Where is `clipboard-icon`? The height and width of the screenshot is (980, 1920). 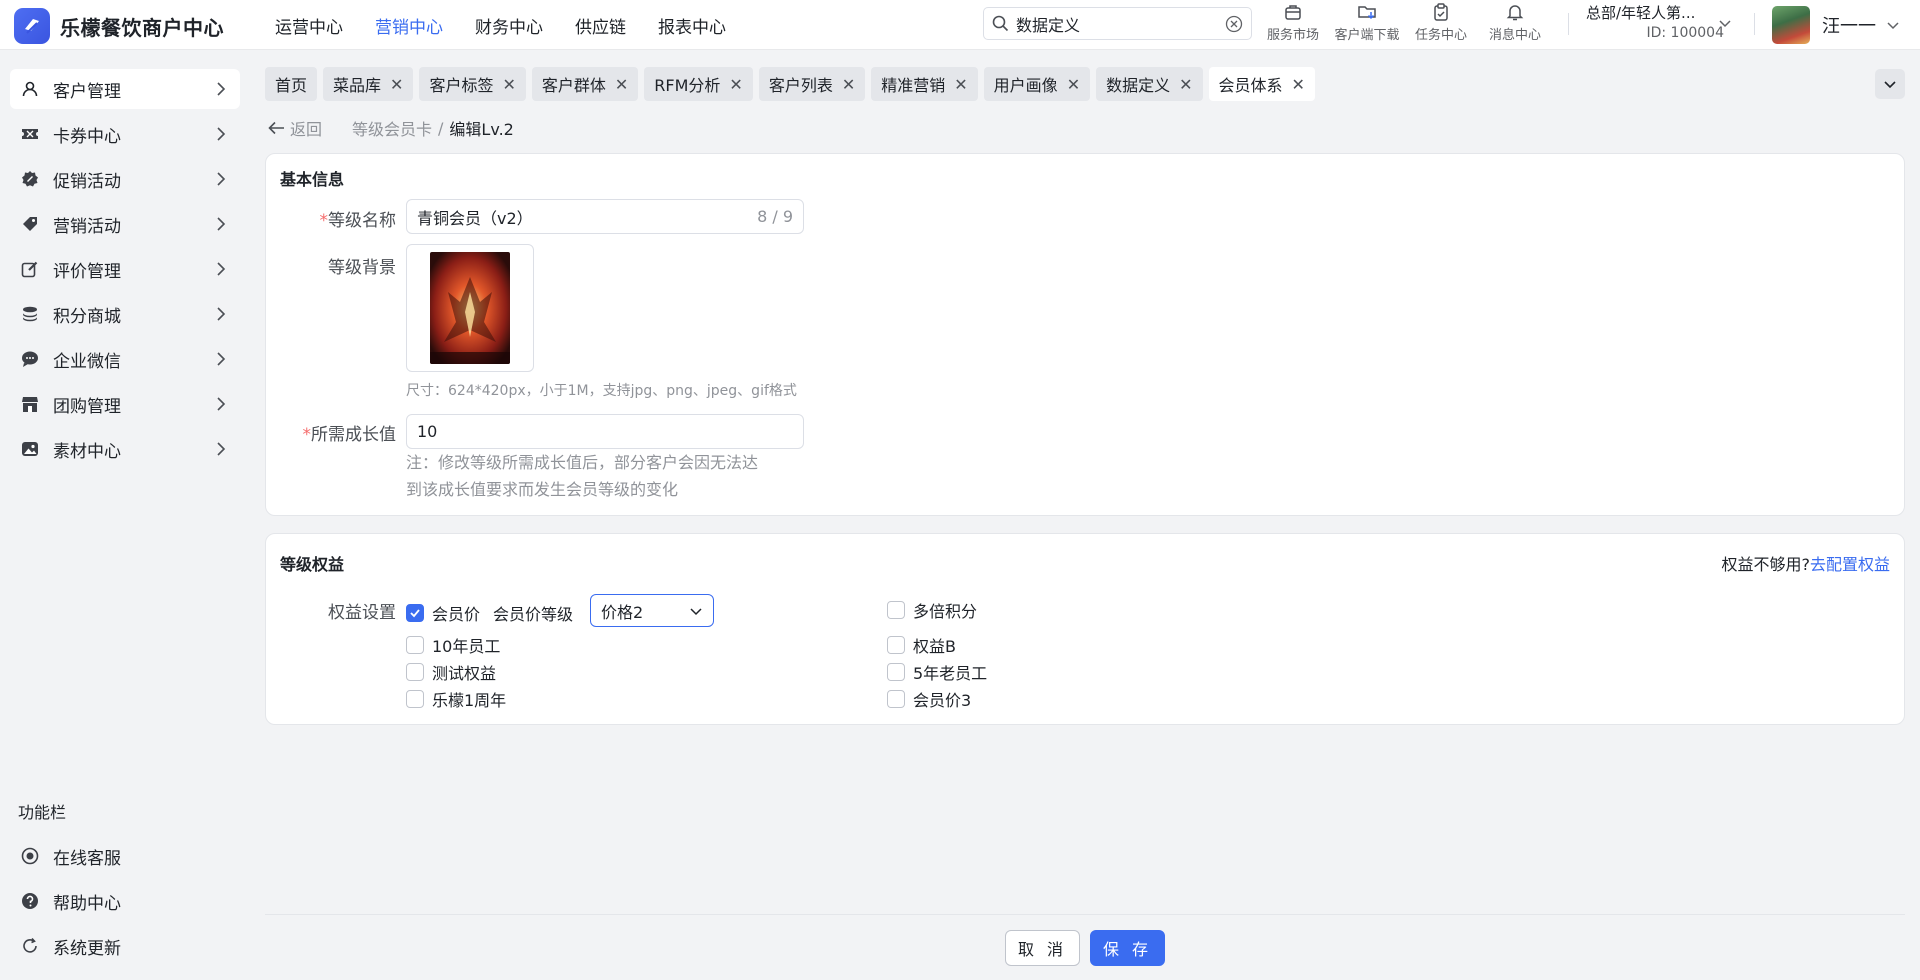
clipboard-icon is located at coordinates (1441, 12).